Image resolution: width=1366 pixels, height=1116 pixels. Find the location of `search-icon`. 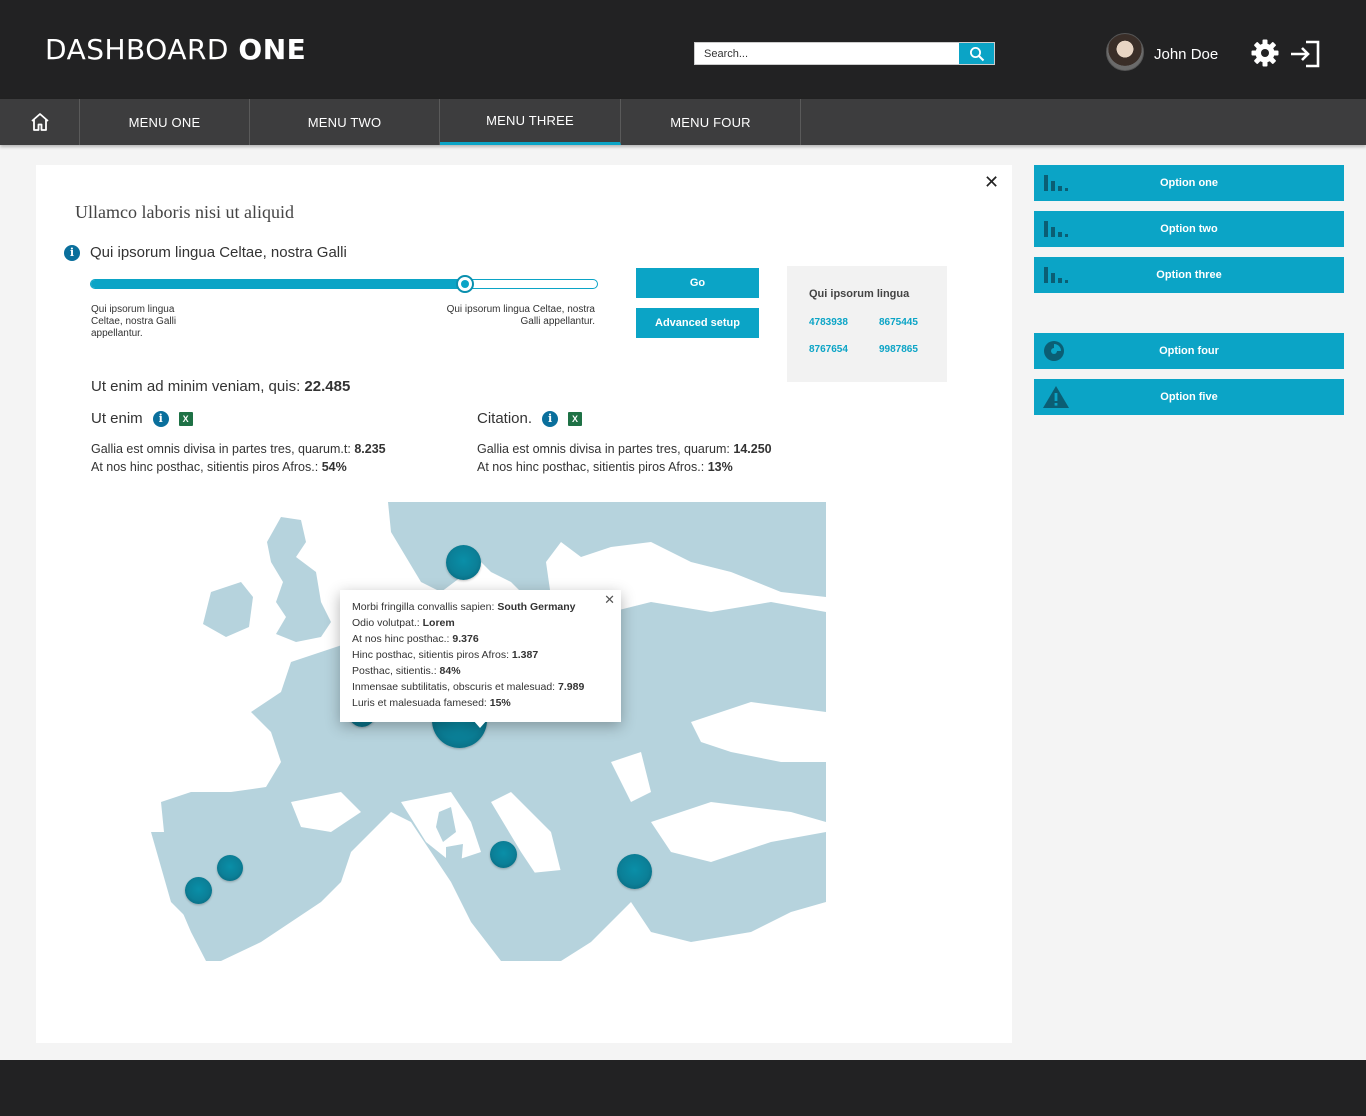

search-icon is located at coordinates (976, 53).